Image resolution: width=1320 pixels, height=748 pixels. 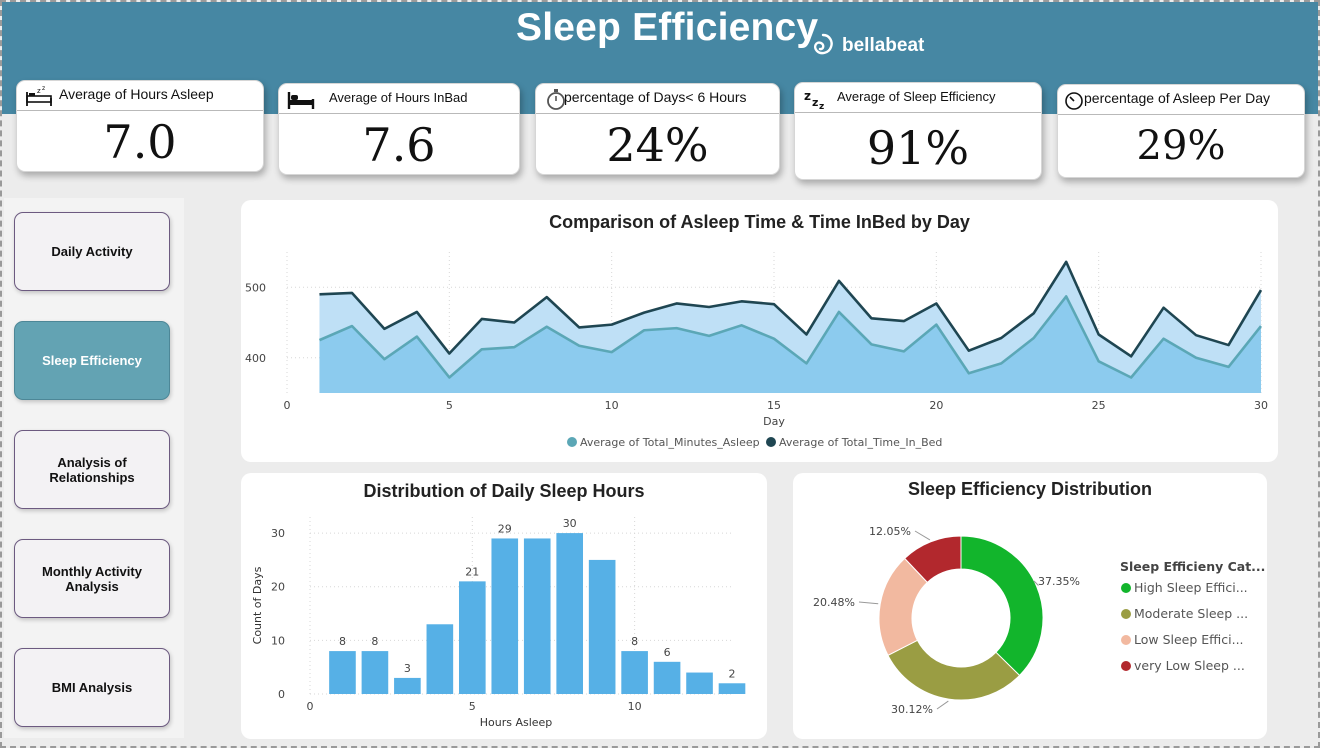 What do you see at coordinates (140, 142) in the screenshot?
I see `kpi-value: 7.0` at bounding box center [140, 142].